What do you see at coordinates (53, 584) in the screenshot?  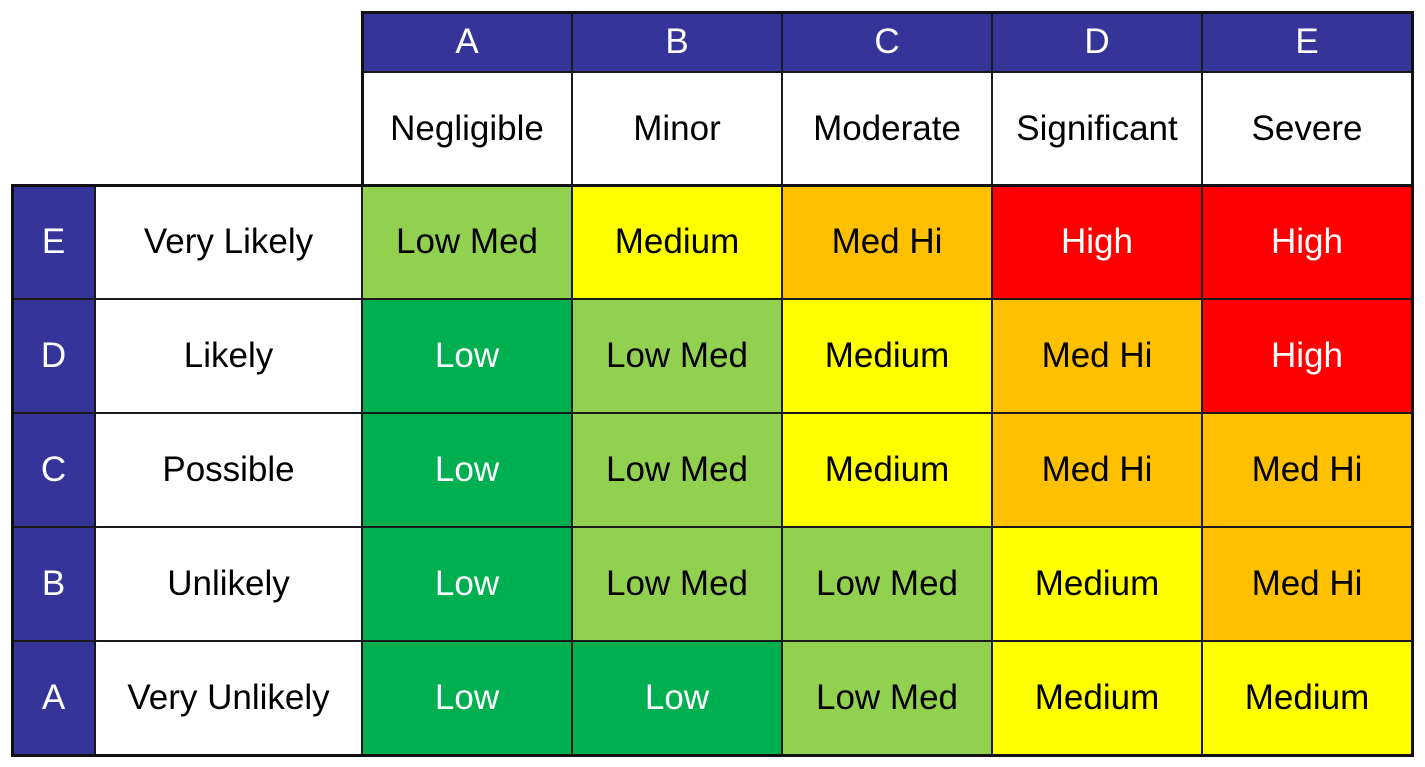 I see `likelihood-code: B` at bounding box center [53, 584].